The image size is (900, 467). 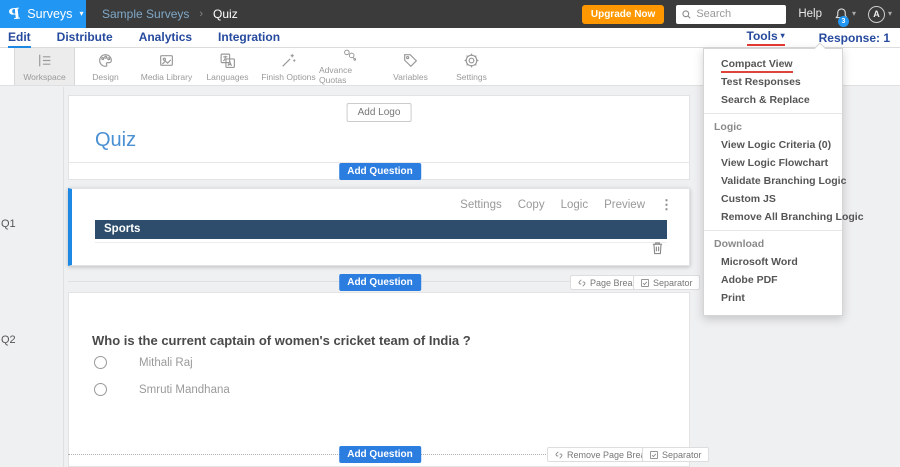 I want to click on toolbar-item-label: Finish Options, so click(x=288, y=76).